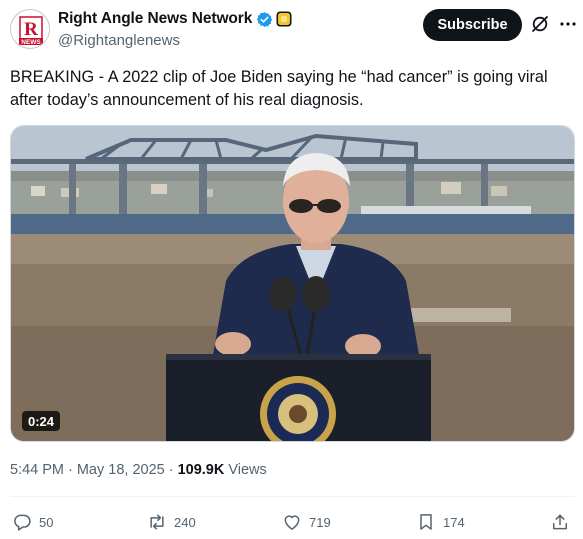 This screenshot has height=539, width=583. What do you see at coordinates (568, 24) in the screenshot?
I see `more-icon` at bounding box center [568, 24].